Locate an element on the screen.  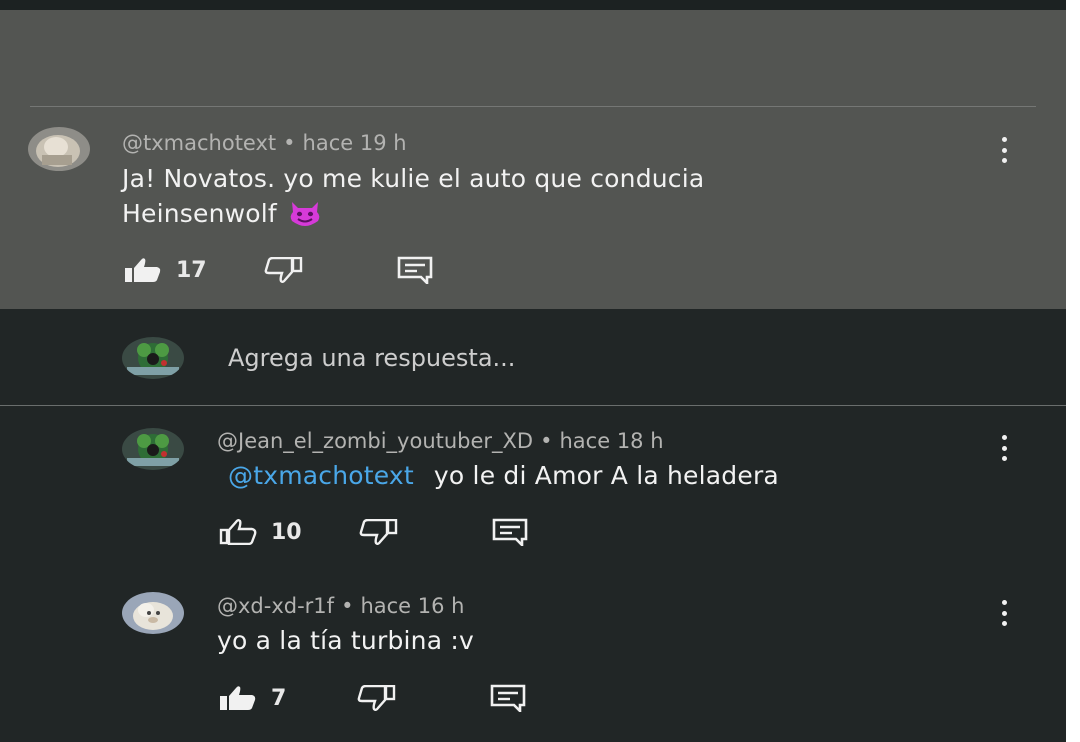
divider-replies is located at coordinates (533, 405).